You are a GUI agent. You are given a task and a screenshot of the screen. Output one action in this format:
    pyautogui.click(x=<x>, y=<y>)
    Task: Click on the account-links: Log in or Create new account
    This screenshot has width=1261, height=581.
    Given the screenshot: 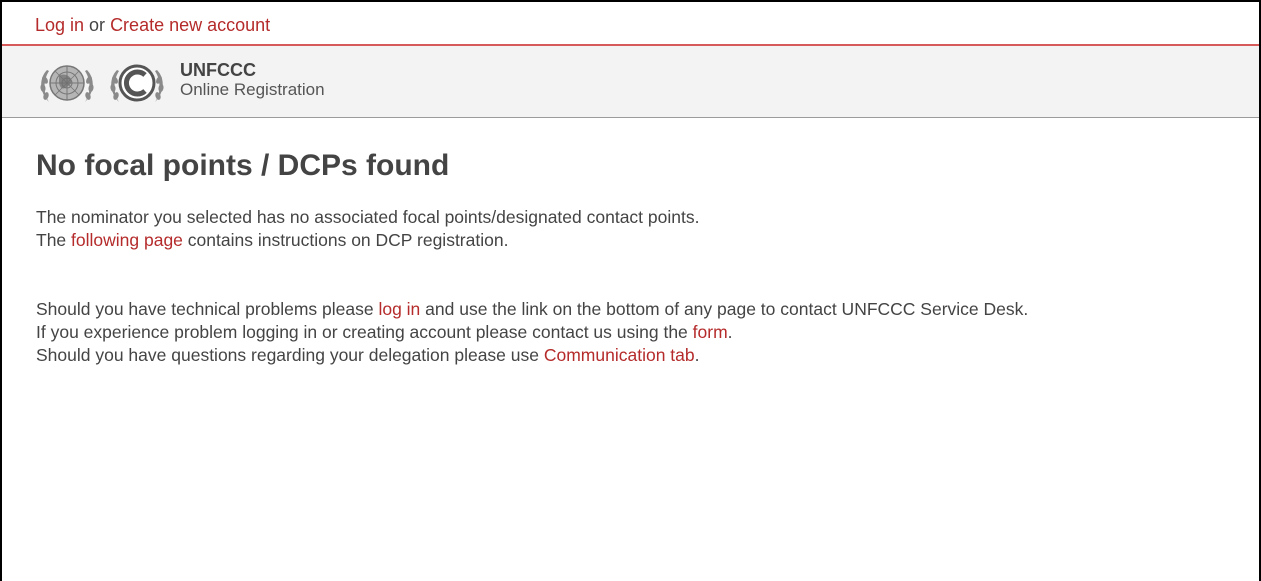 What is the action you would take?
    pyautogui.click(x=152, y=25)
    